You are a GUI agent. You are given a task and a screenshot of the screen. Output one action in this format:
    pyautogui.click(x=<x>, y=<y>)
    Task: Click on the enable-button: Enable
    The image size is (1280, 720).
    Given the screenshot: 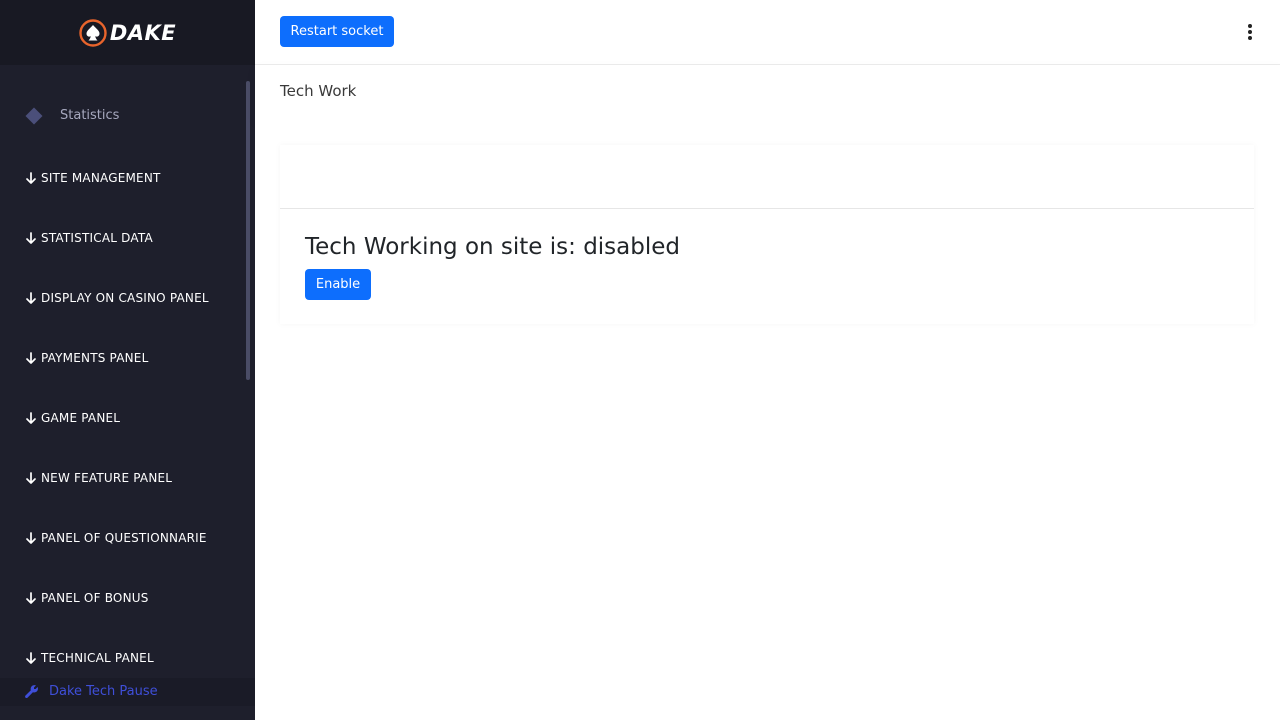 What is the action you would take?
    pyautogui.click(x=338, y=284)
    